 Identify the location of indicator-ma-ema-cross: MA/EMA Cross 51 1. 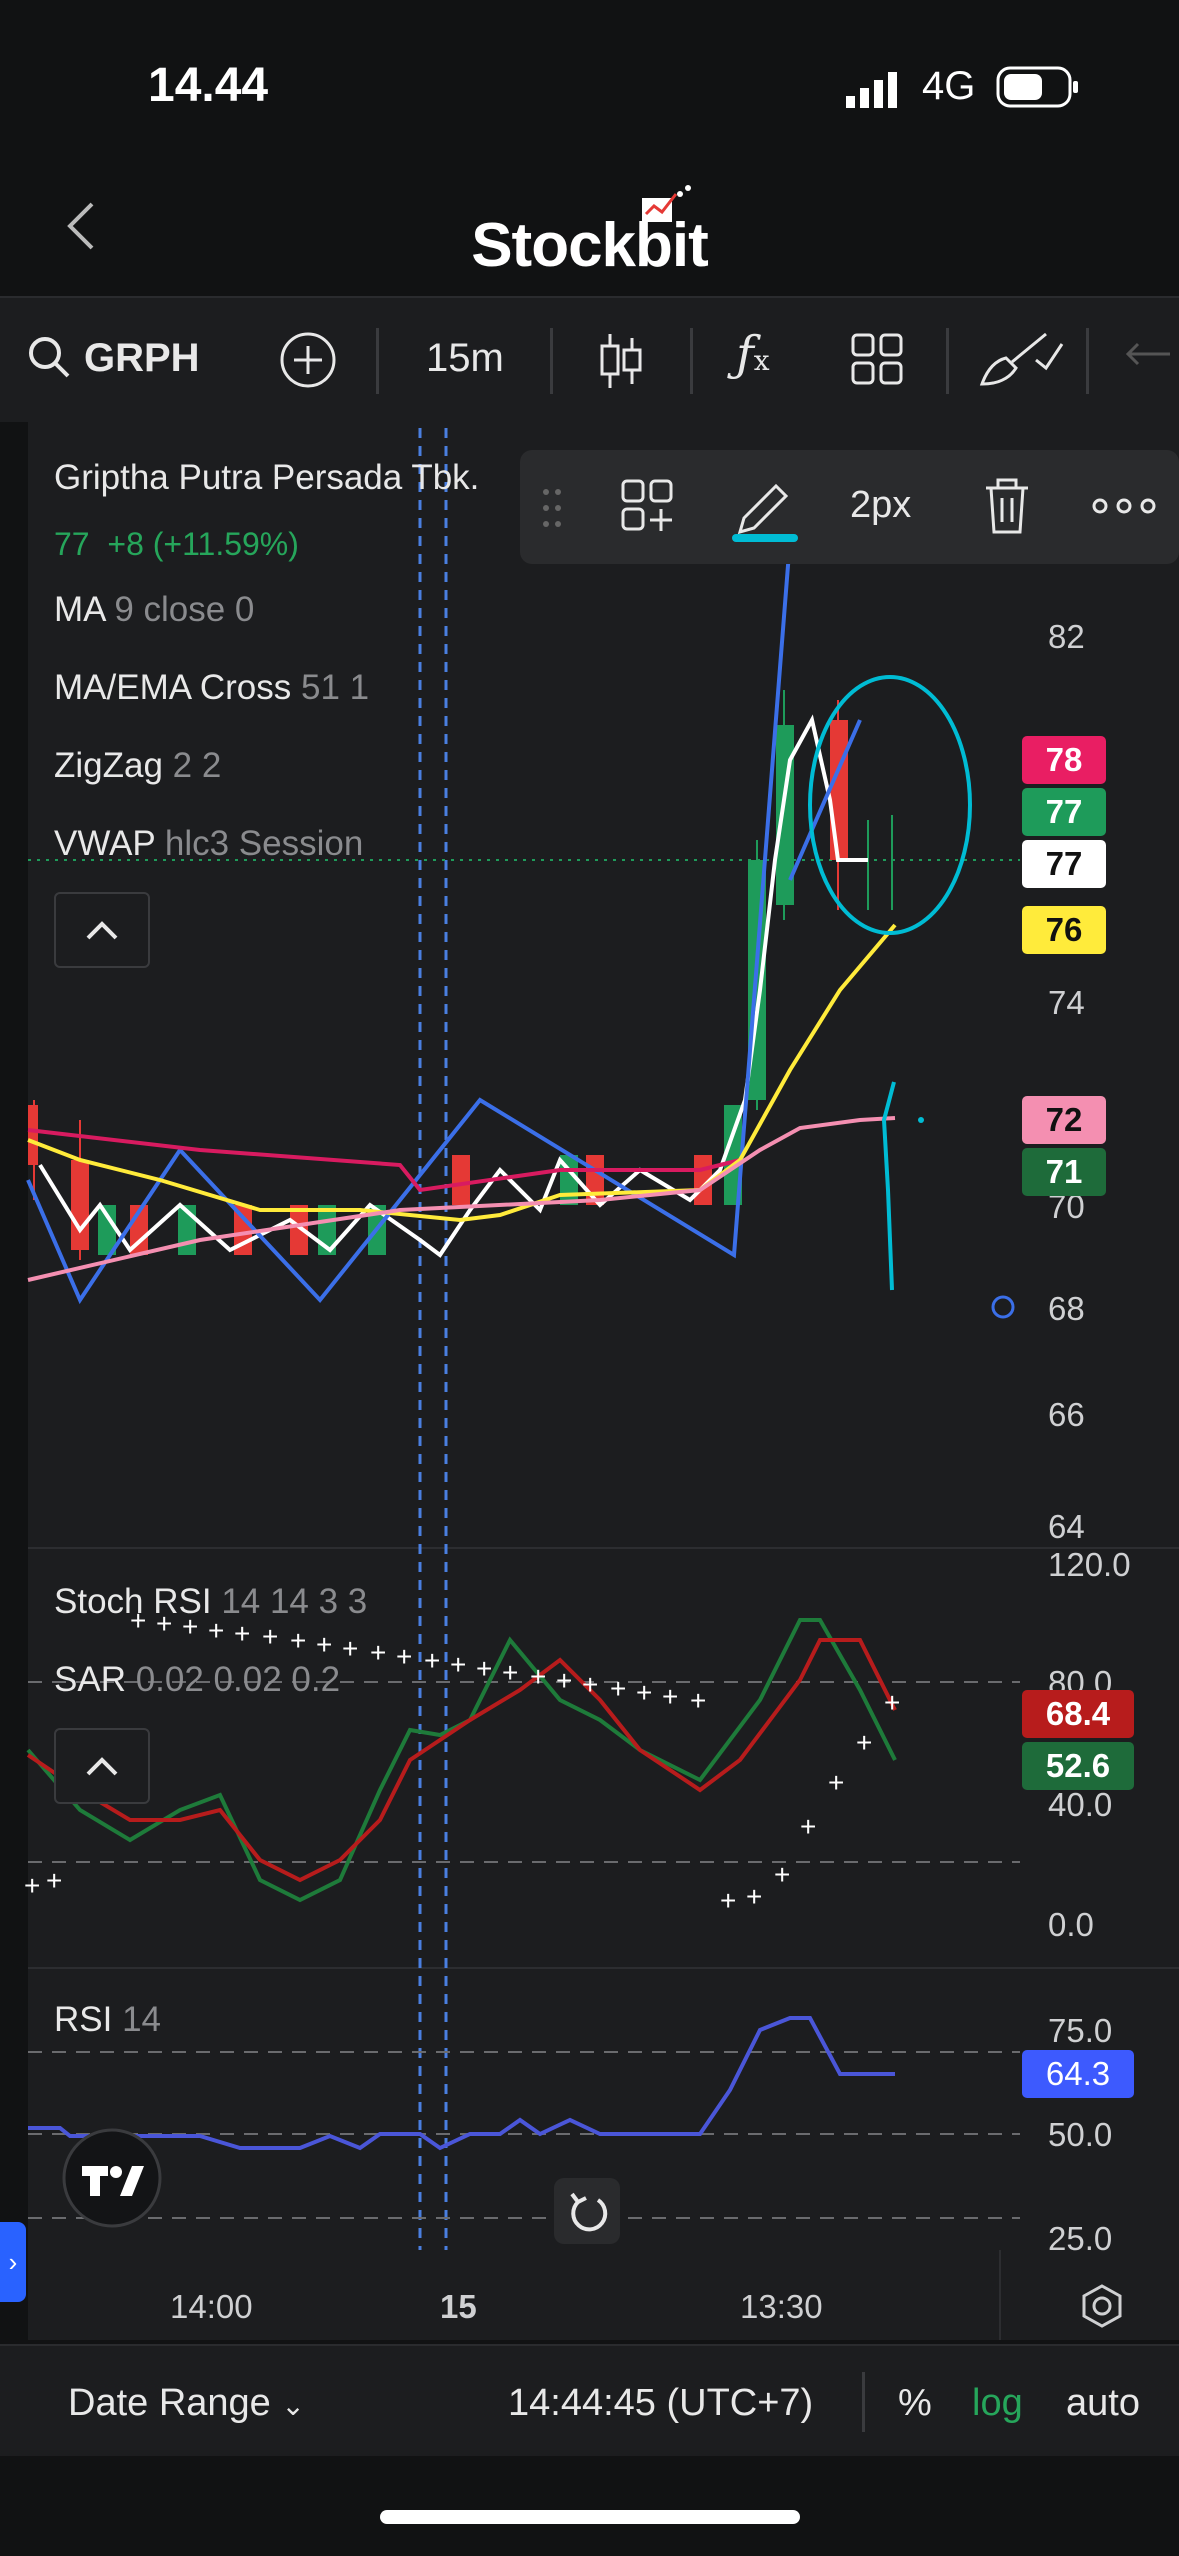
(211, 688).